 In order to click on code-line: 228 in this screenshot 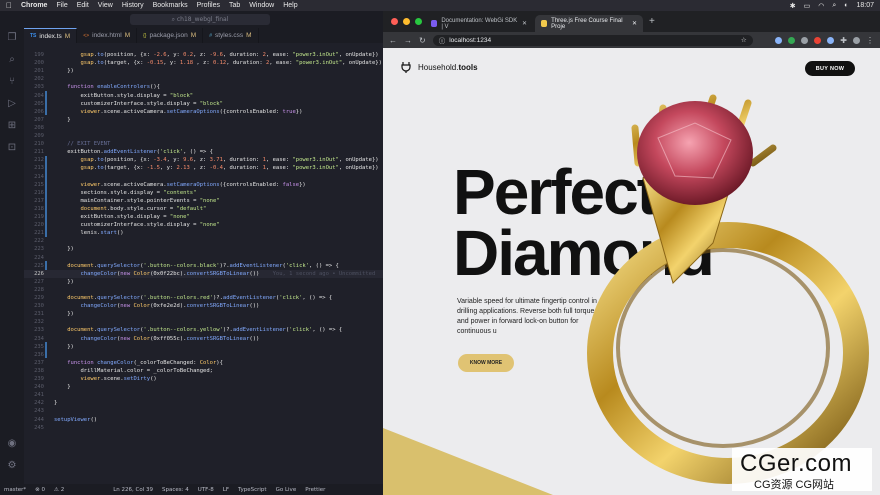, I will do `click(203, 290)`.